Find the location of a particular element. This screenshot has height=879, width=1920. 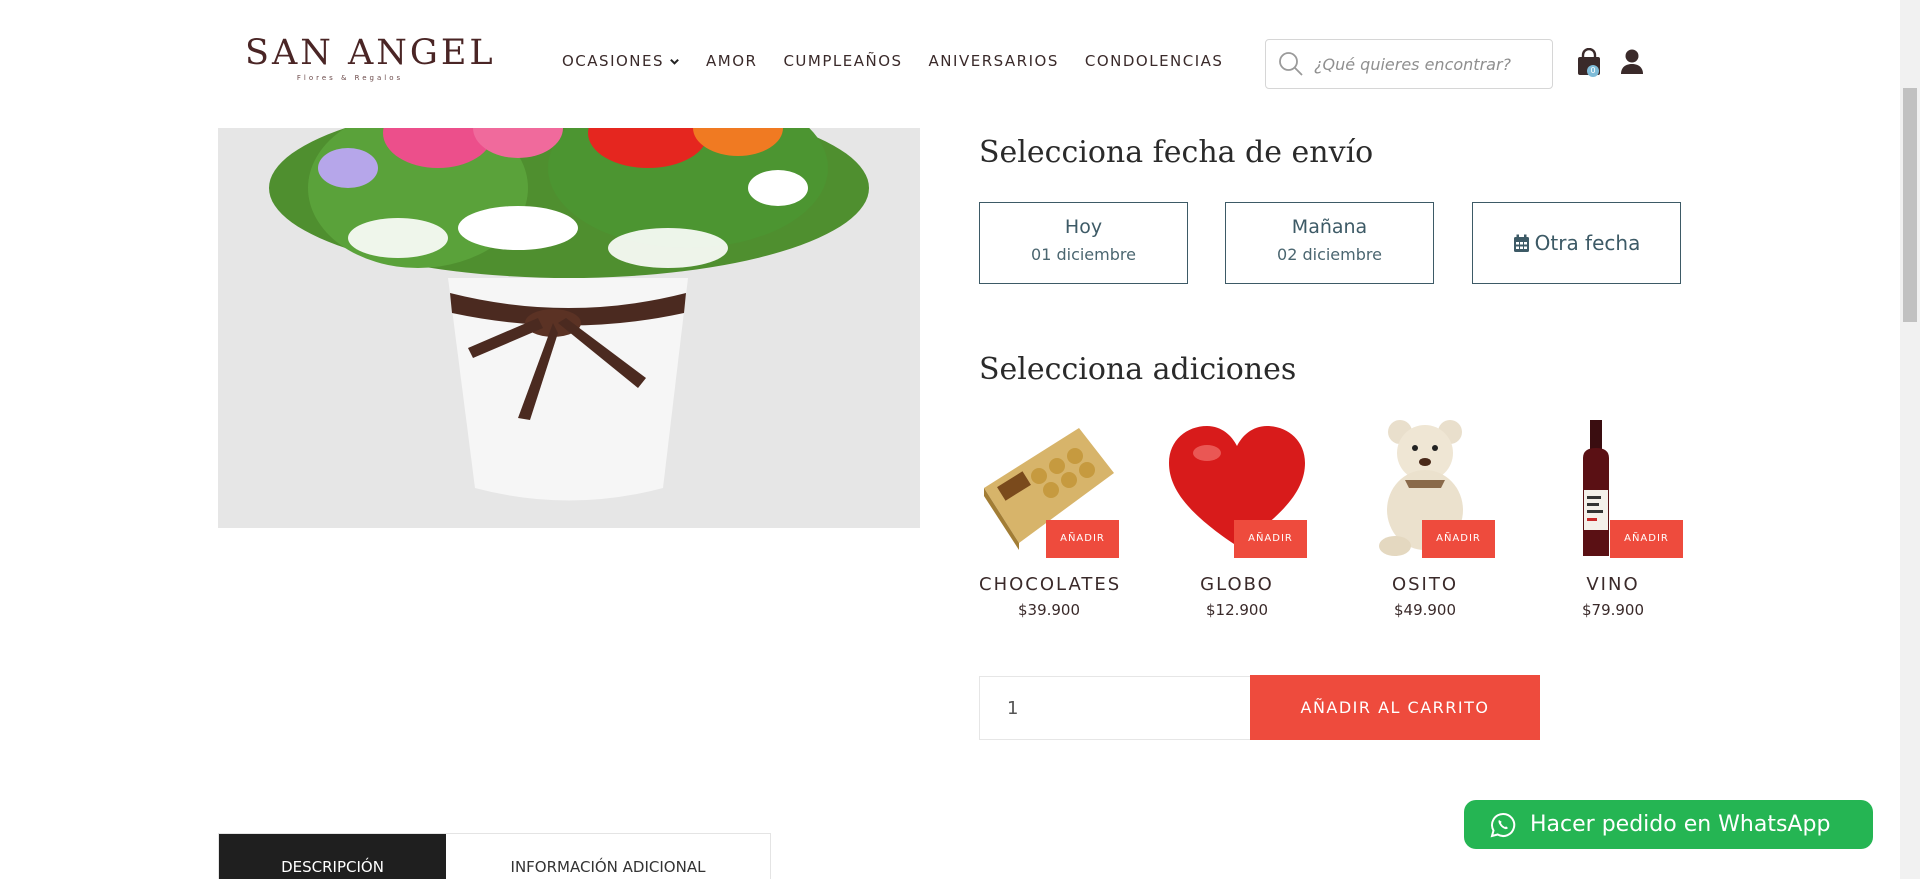

add-to-cart-button: AÑADIR AL CARRITO is located at coordinates (1395, 707).